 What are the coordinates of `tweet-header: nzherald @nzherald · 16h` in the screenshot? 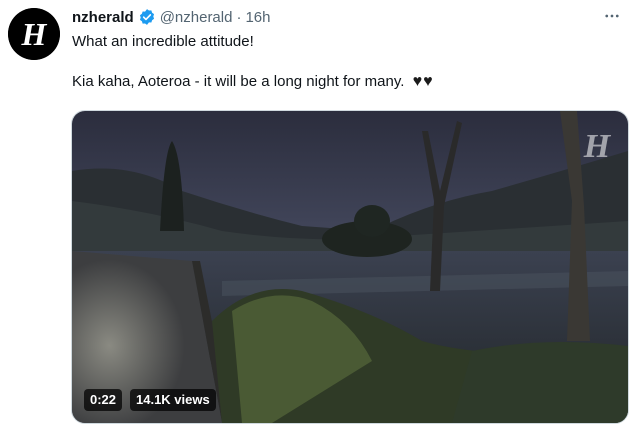 It's located at (335, 17).